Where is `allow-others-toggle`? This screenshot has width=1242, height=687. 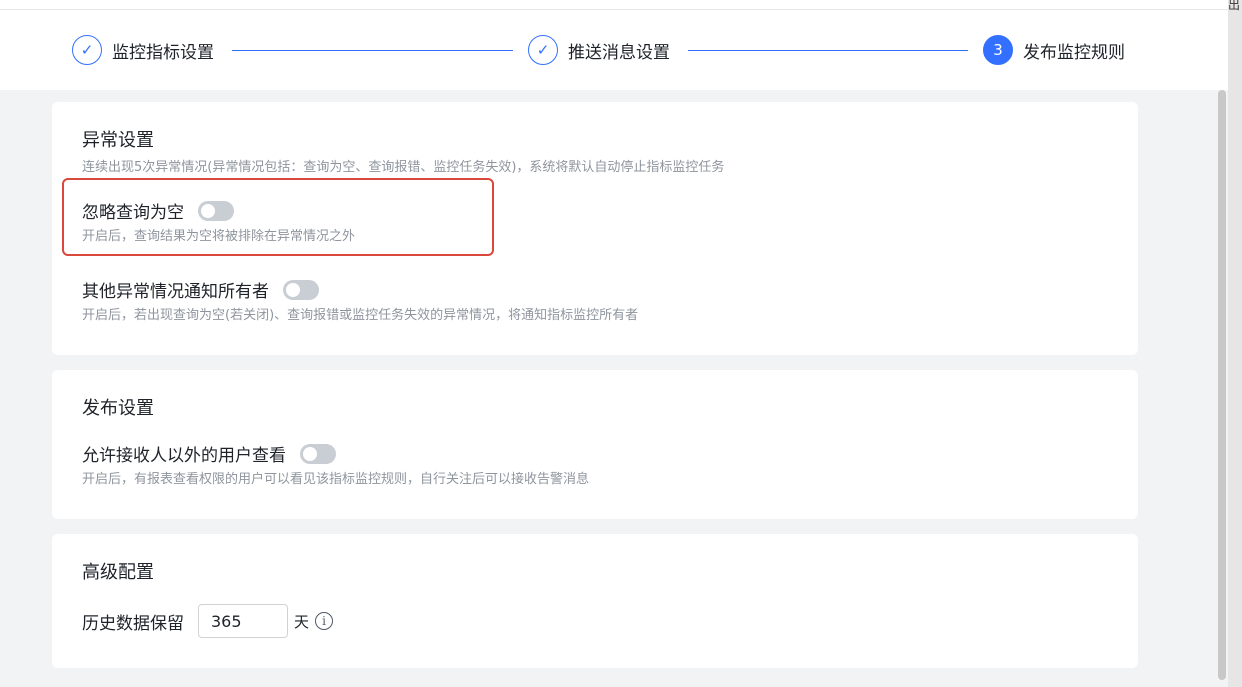 allow-others-toggle is located at coordinates (318, 453).